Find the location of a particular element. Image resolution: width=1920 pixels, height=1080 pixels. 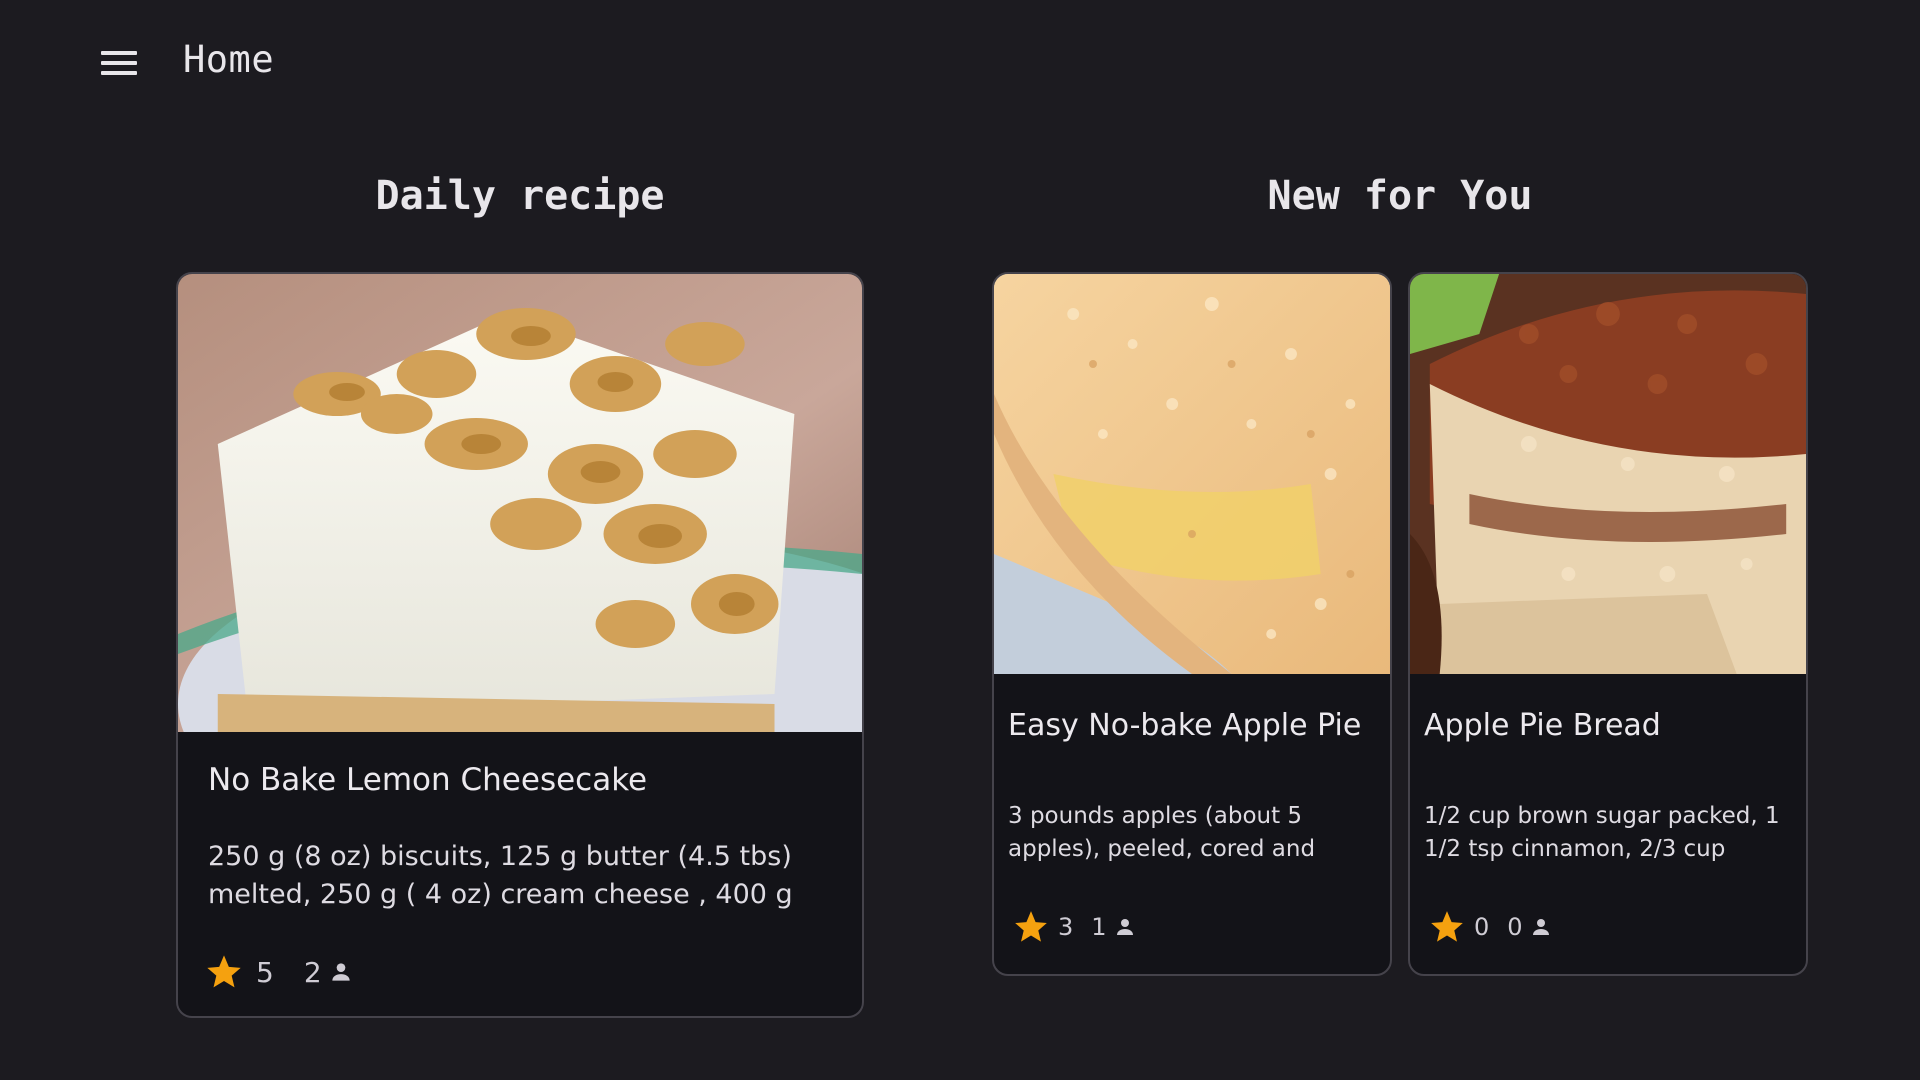

recipe-stats: 3 1 is located at coordinates (1074, 927).